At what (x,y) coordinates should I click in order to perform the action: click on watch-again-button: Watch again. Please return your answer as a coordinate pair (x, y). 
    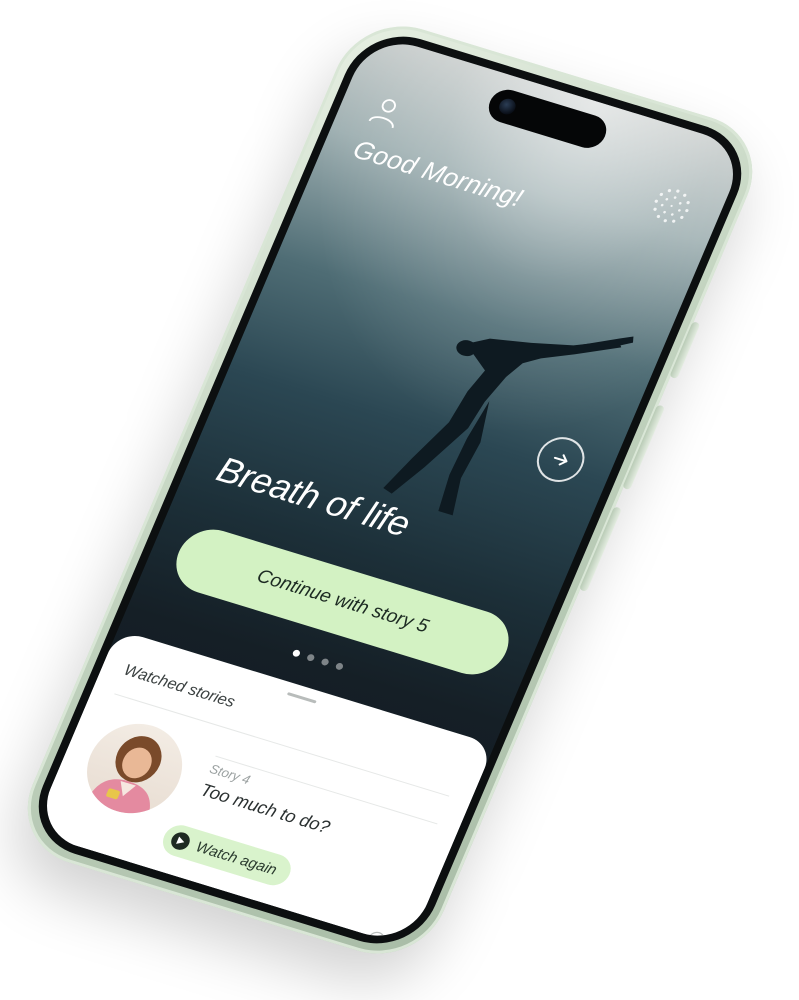
    Looking at the image, I should click on (226, 855).